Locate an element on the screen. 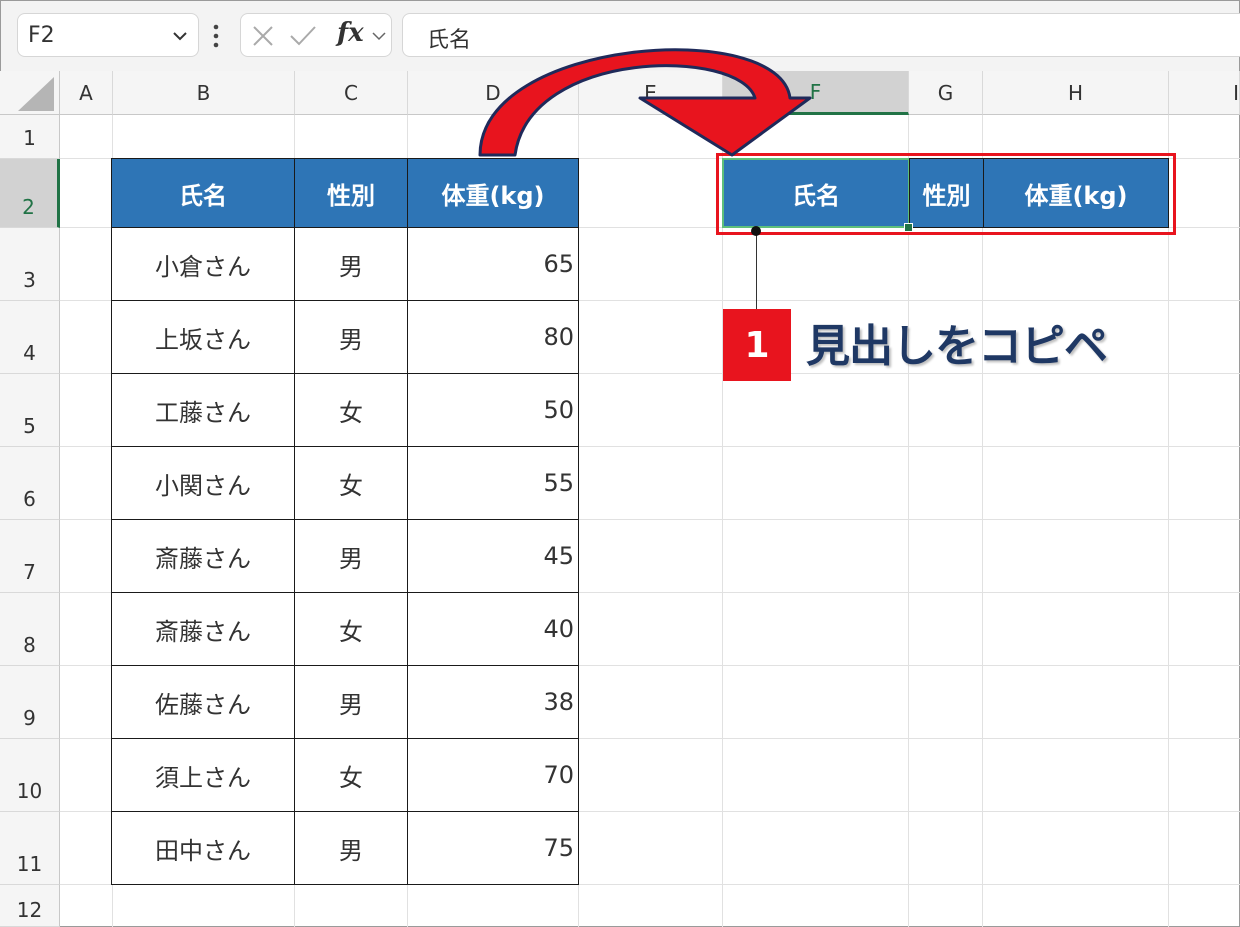  table-cell-name: 田中さん is located at coordinates (203, 848).